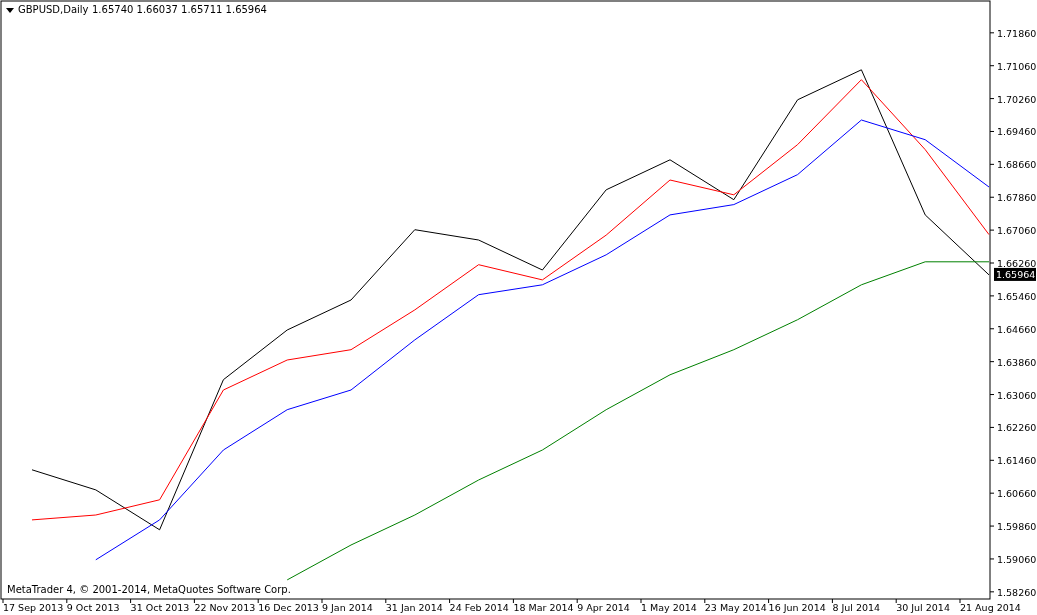 The height and width of the screenshot is (615, 1037). I want to click on y-tick-label: 1.71060, so click(1017, 66).